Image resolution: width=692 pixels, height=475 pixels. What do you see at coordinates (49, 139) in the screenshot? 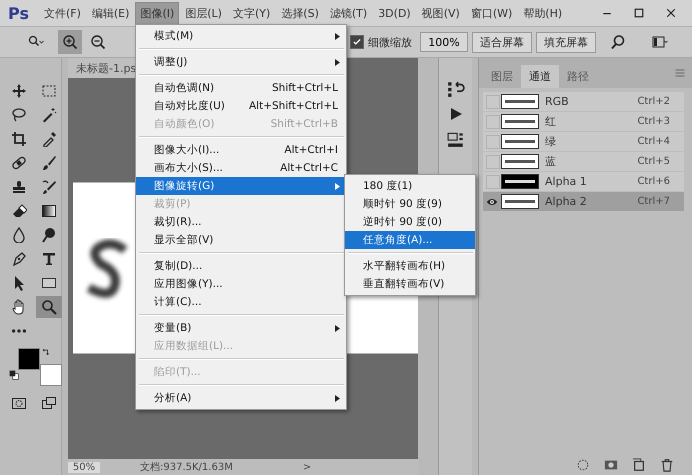
I see `eyedropper-icon` at bounding box center [49, 139].